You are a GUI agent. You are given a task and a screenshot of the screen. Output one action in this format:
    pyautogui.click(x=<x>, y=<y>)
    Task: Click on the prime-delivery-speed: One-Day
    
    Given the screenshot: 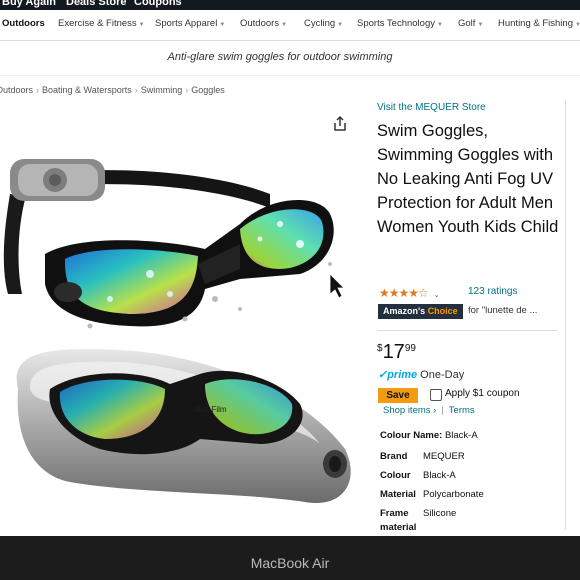 What is the action you would take?
    pyautogui.click(x=442, y=375)
    